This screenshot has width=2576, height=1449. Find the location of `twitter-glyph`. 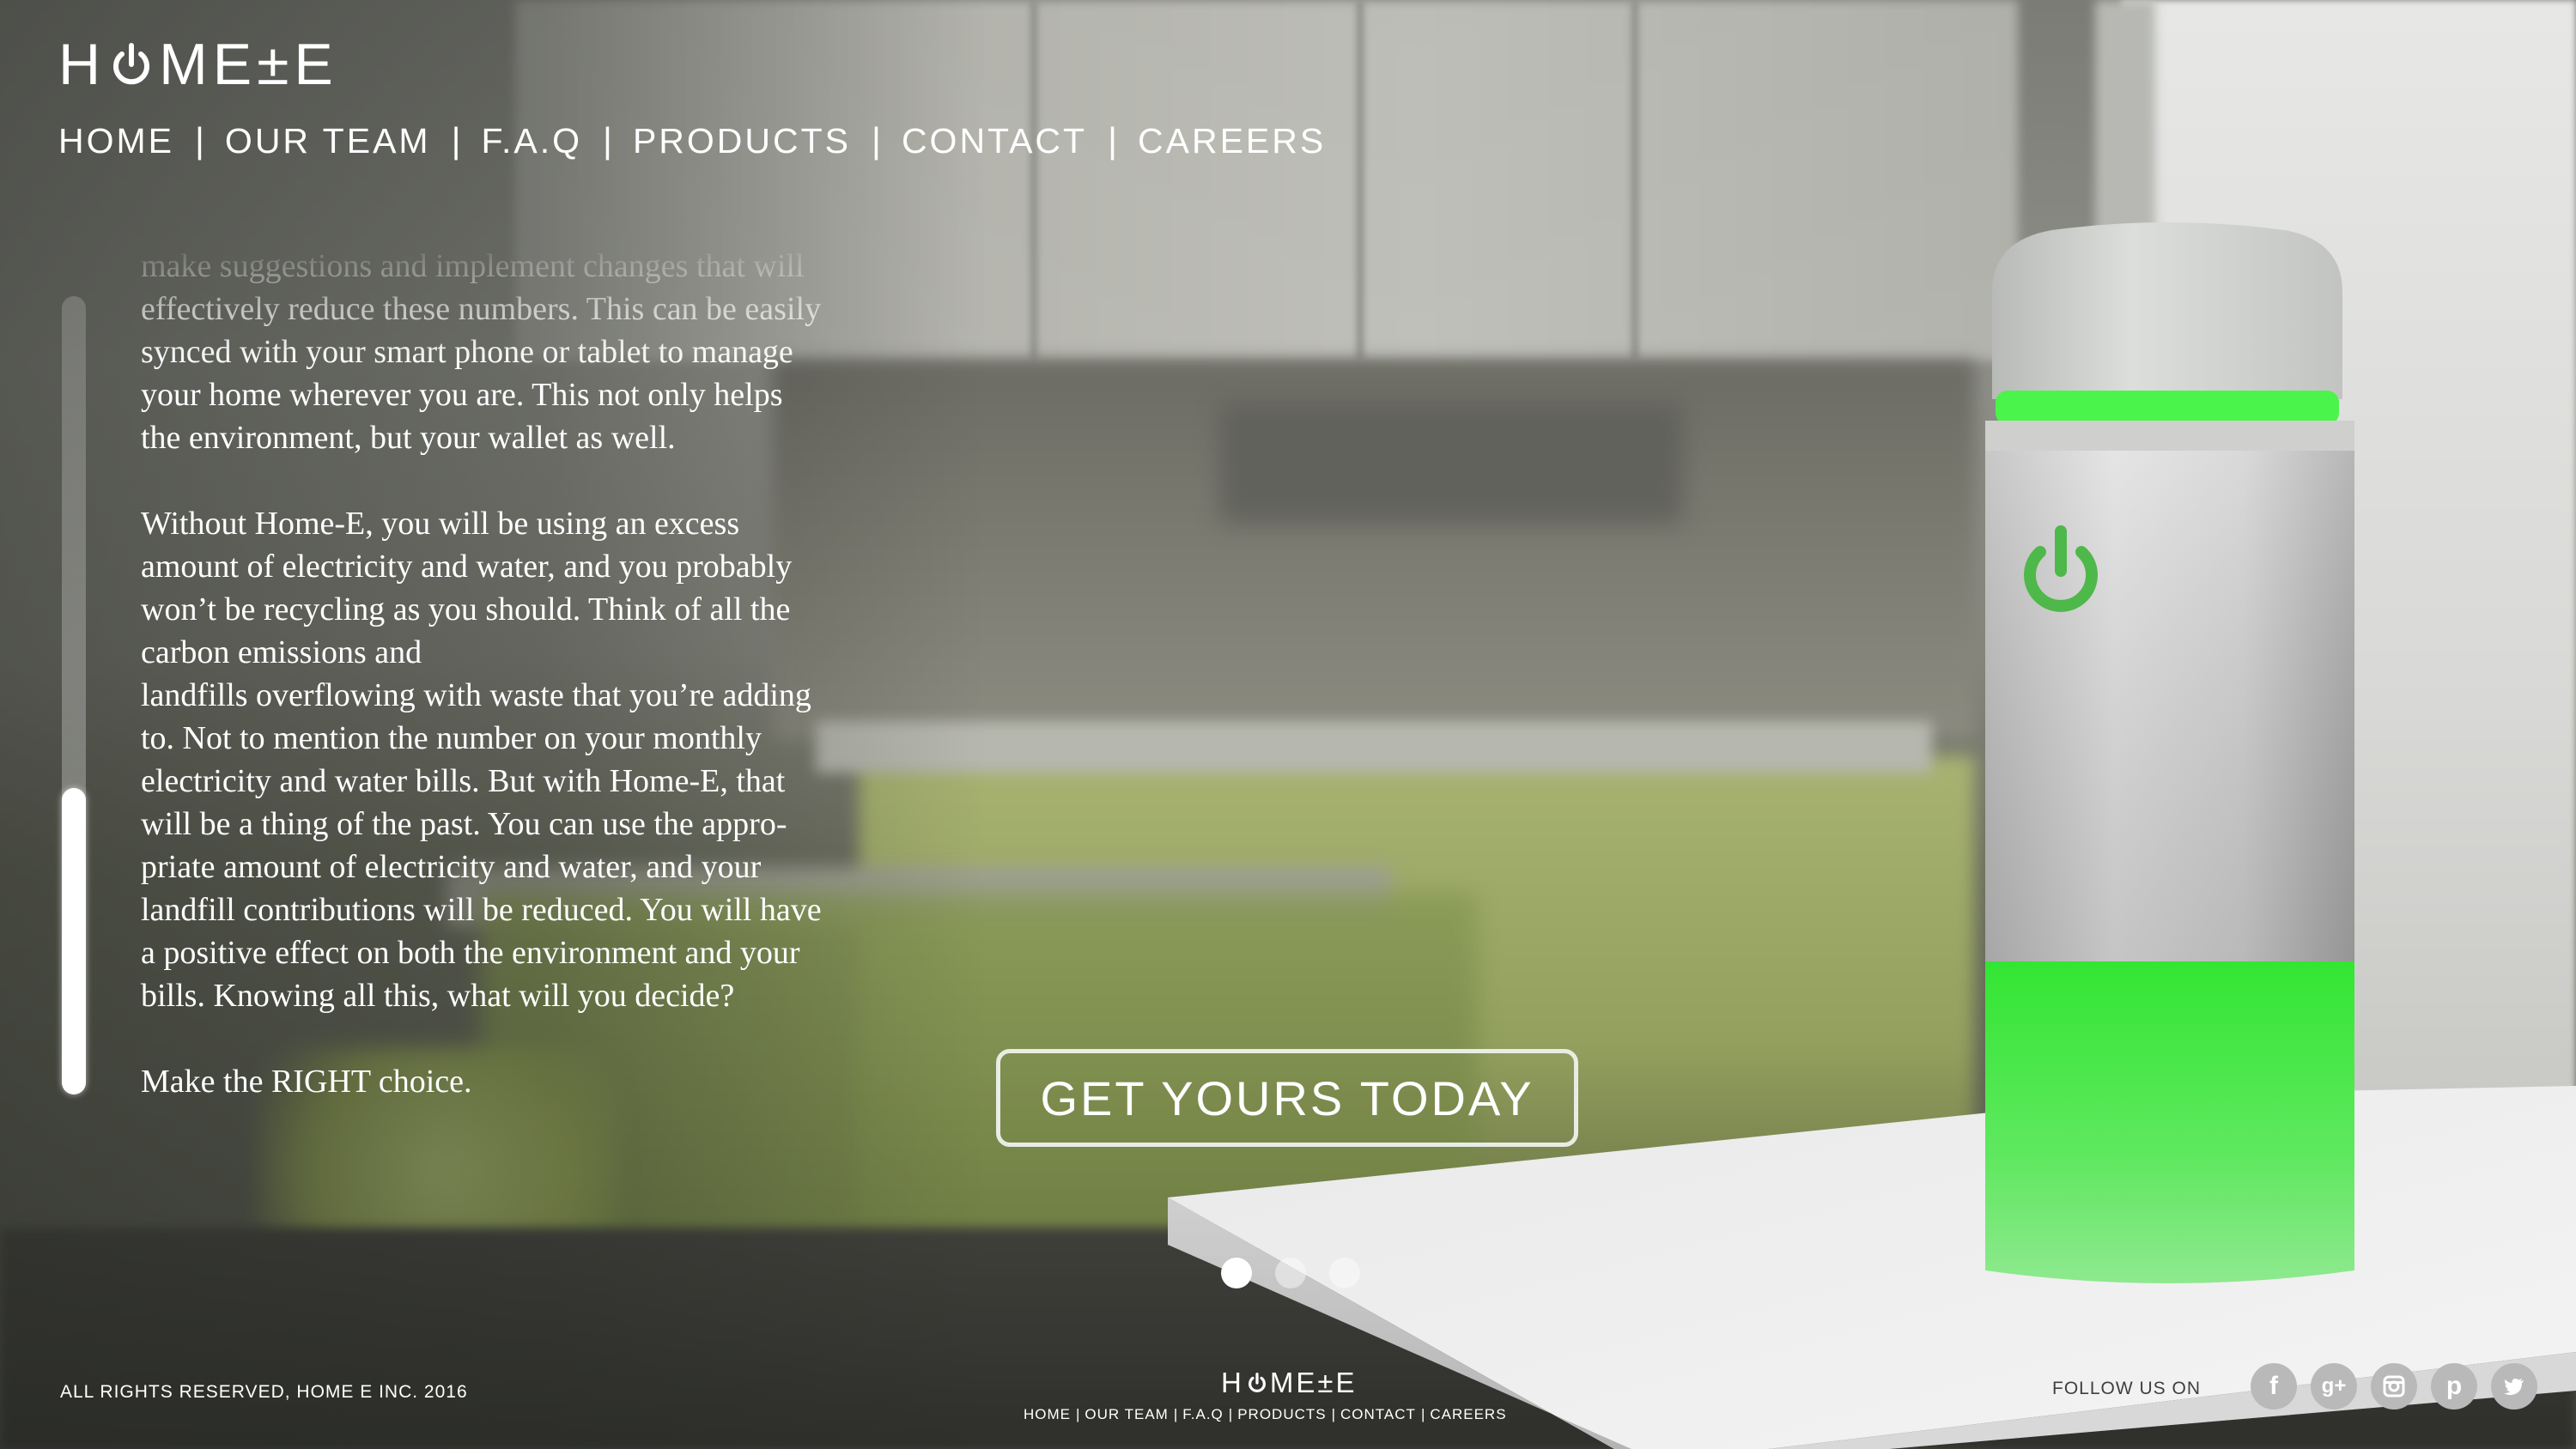

twitter-glyph is located at coordinates (2514, 1387).